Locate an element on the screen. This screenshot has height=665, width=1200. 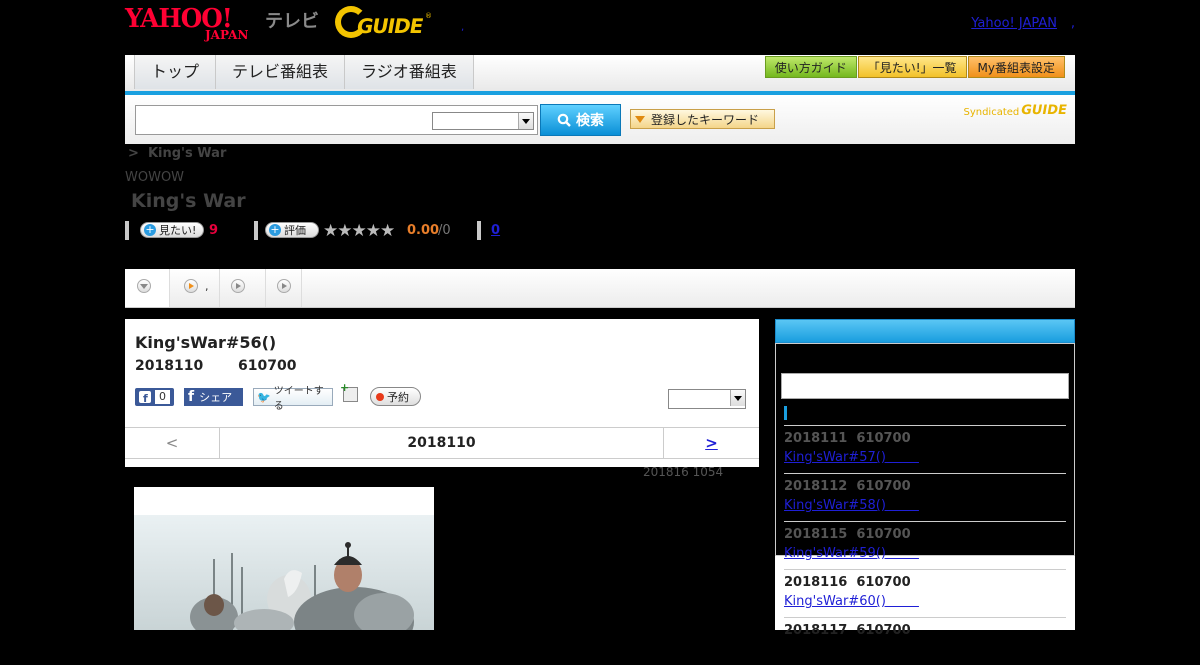
search-bar: 検索 登録したキーワード Syndicated GUIDE is located at coordinates (600, 119).